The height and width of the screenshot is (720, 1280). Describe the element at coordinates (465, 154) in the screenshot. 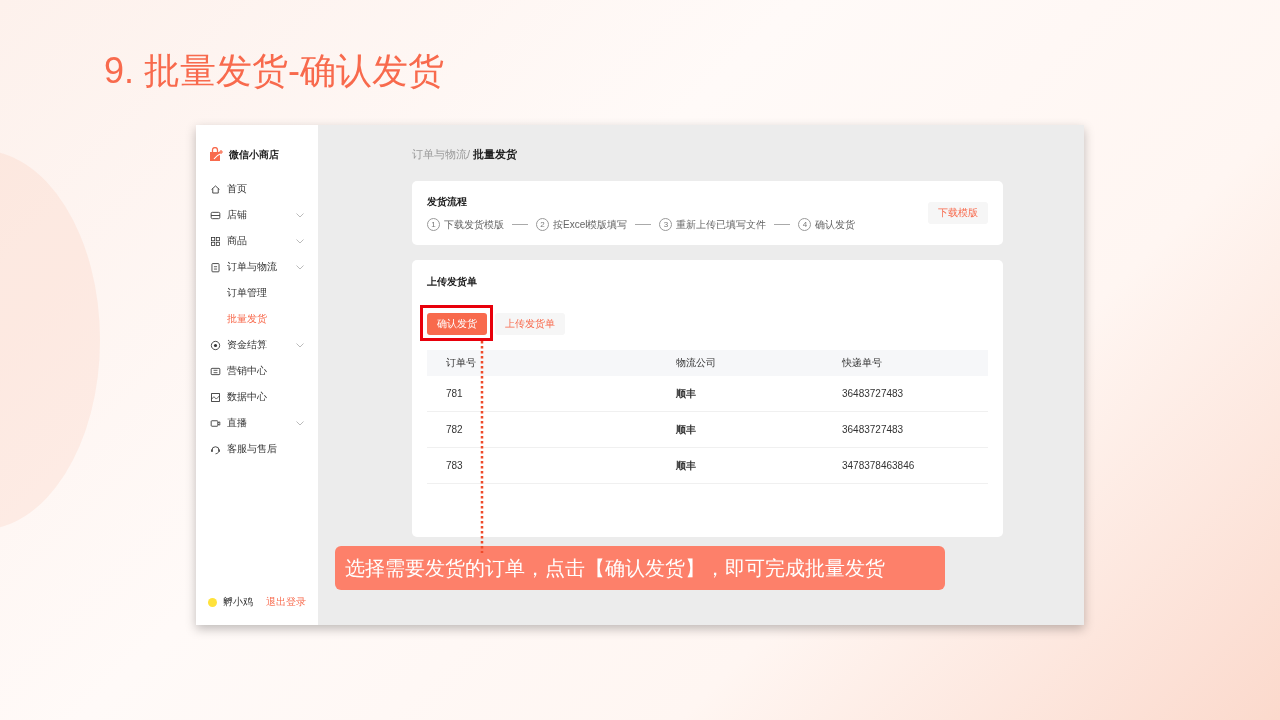

I see `breadcrumb: 订单与物流/ 批量发货` at that location.